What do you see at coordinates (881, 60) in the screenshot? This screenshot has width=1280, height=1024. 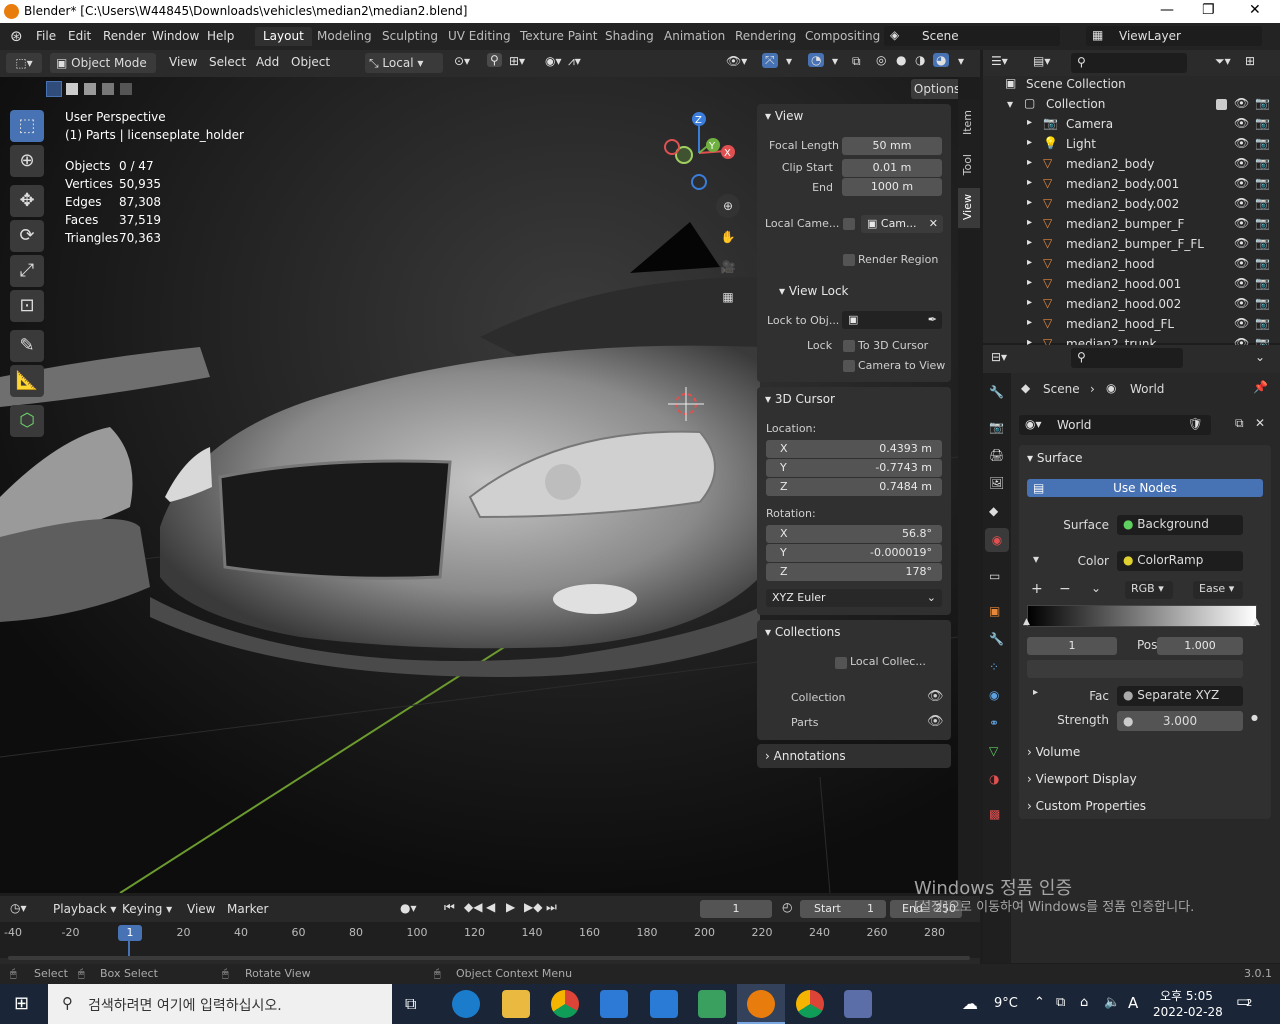 I see `shading-wireframe-icon: ◎` at bounding box center [881, 60].